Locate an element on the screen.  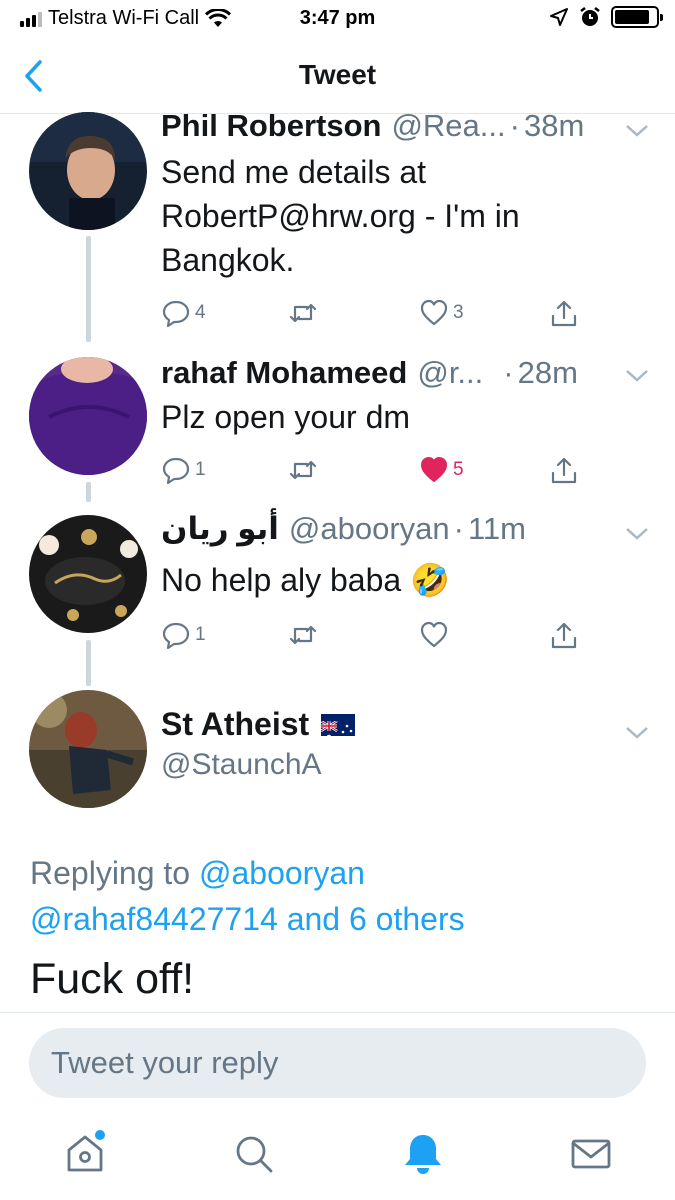
mail-icon is located at coordinates (591, 1154).